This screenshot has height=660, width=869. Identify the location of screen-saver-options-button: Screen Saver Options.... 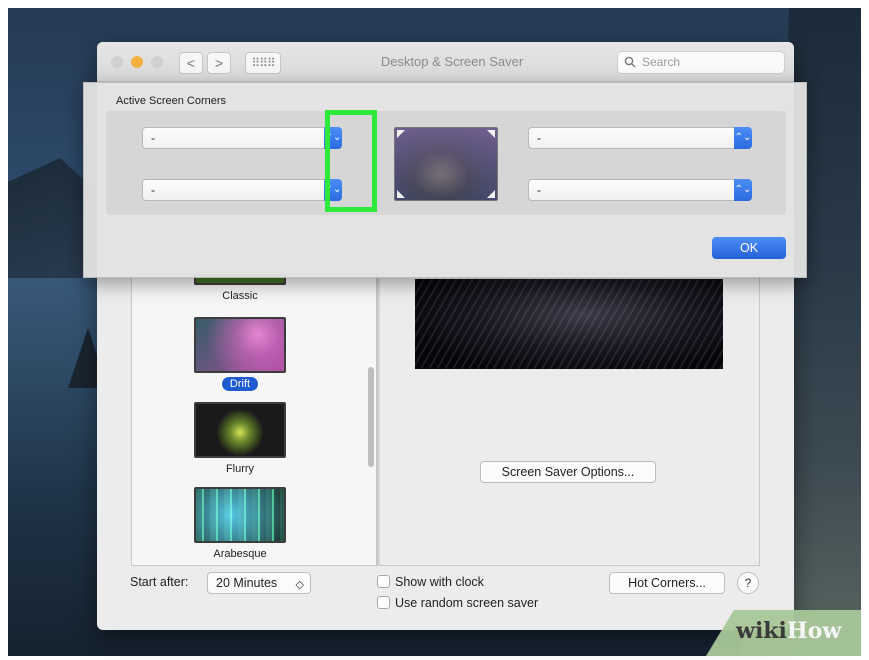
(568, 472).